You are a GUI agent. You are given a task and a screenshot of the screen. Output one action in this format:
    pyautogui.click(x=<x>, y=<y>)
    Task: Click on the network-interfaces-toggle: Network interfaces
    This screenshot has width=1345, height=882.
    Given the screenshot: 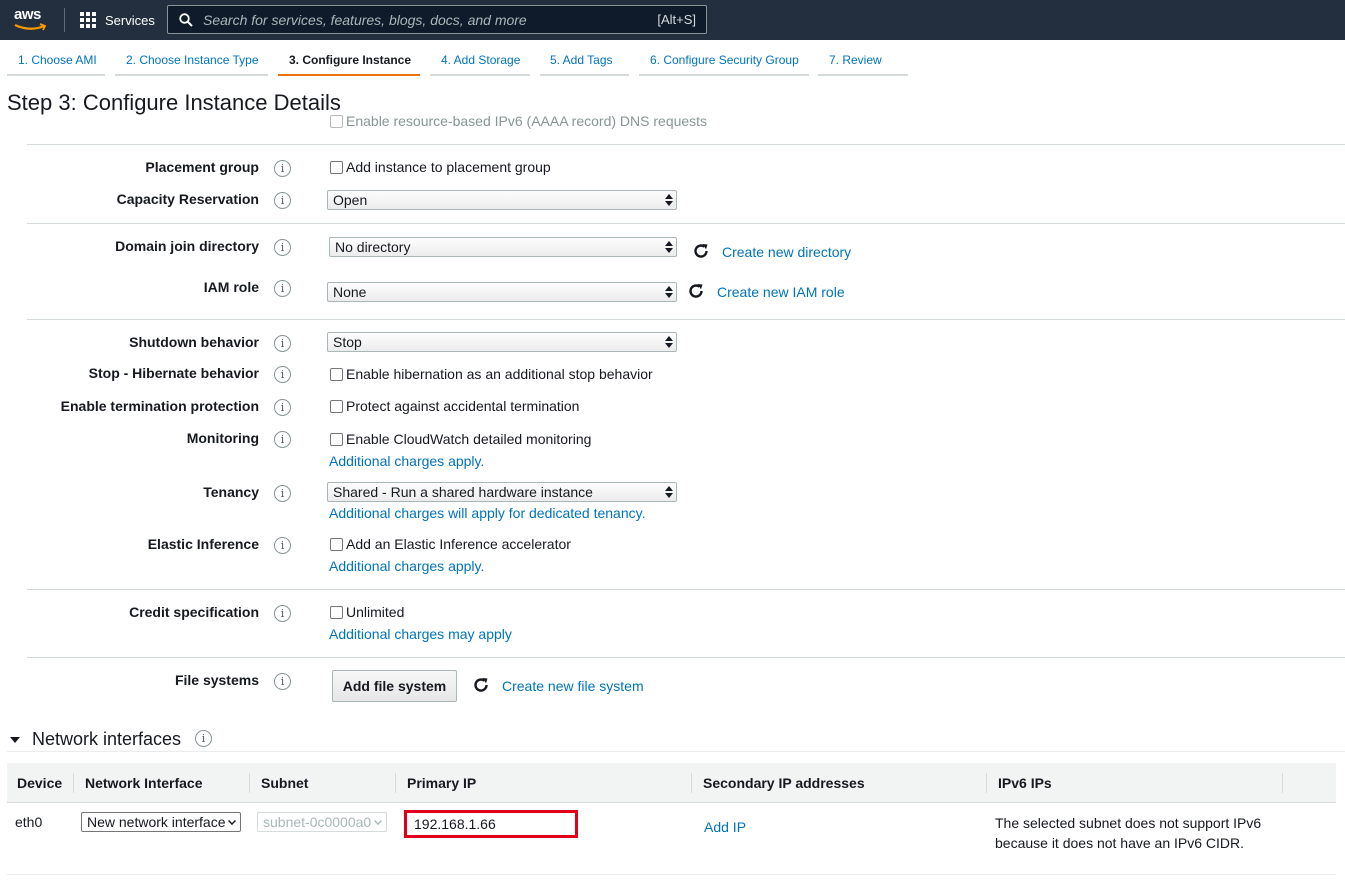 What is the action you would take?
    pyautogui.click(x=95, y=739)
    